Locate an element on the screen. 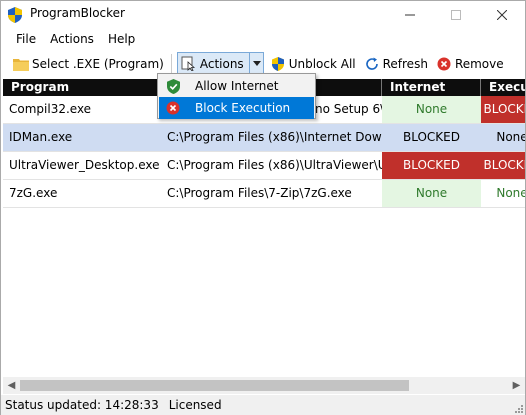 This screenshot has height=415, width=526. unblock-all-label: Unblock All is located at coordinates (322, 63).